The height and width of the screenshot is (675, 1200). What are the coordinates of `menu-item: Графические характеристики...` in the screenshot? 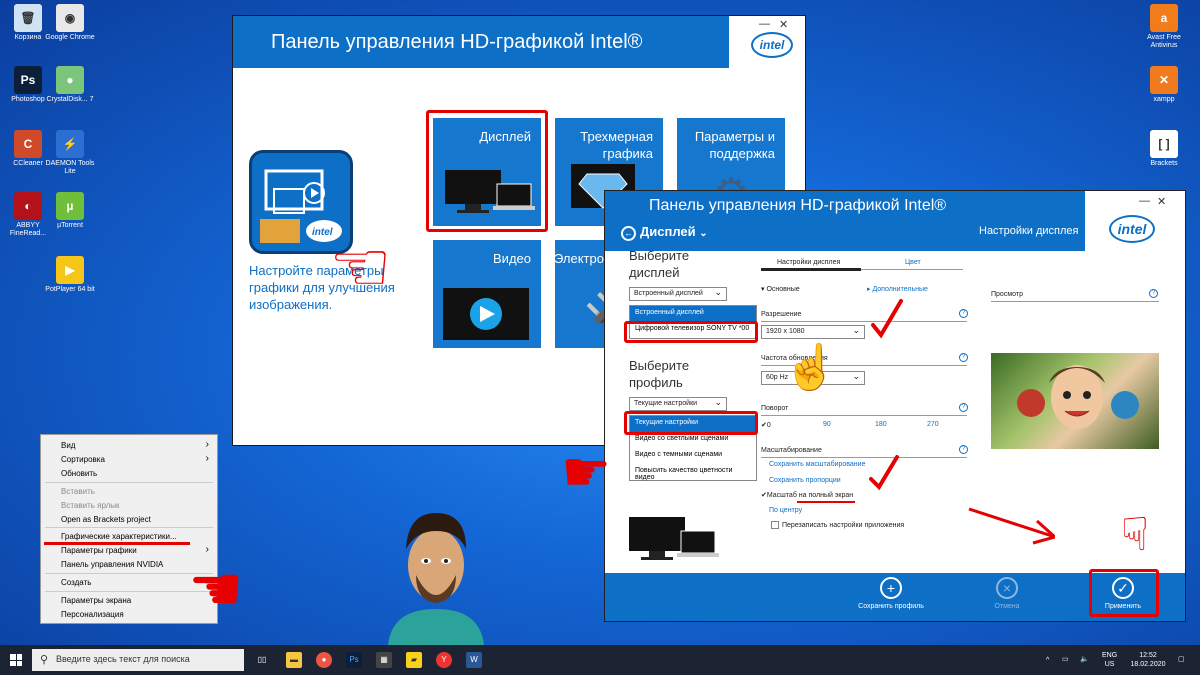 It's located at (119, 536).